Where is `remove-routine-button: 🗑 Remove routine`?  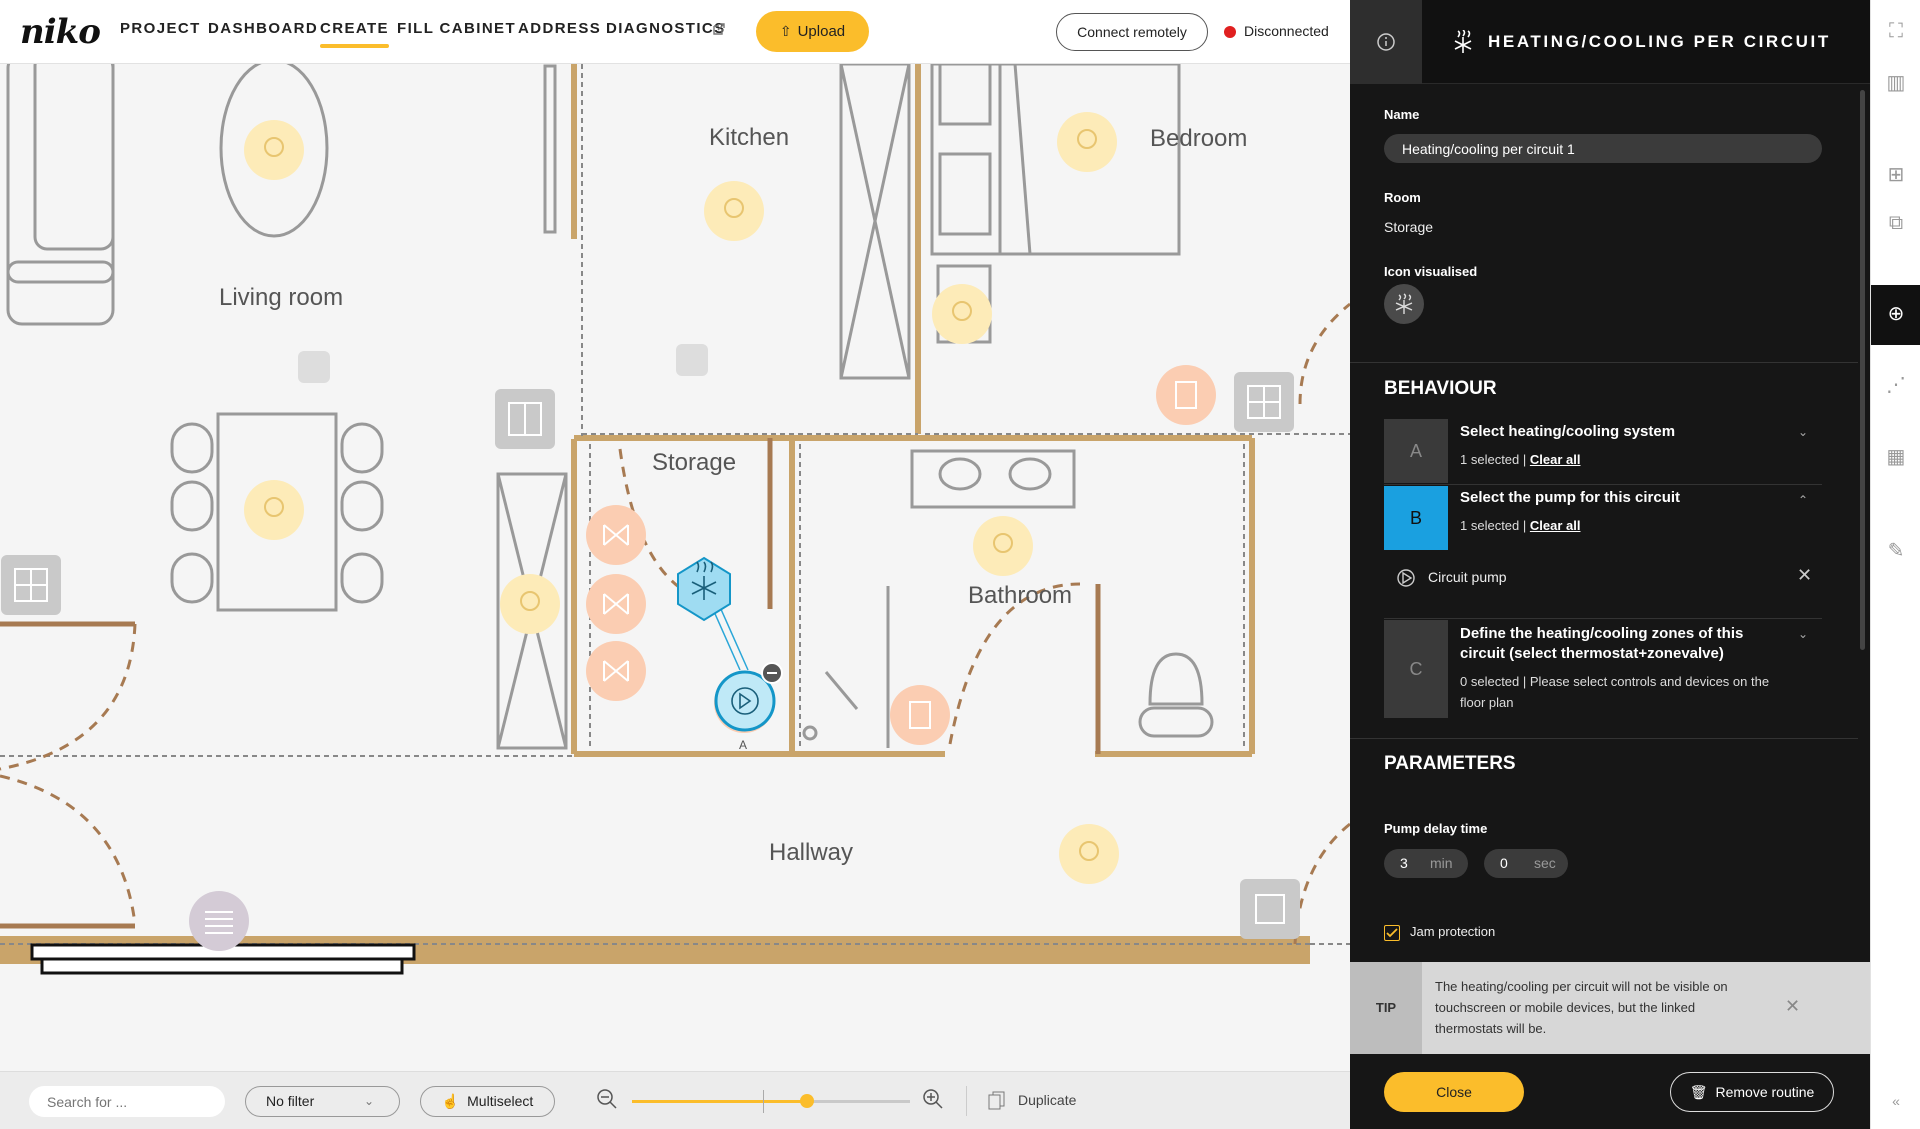
remove-routine-button: 🗑 Remove routine is located at coordinates (1752, 1092).